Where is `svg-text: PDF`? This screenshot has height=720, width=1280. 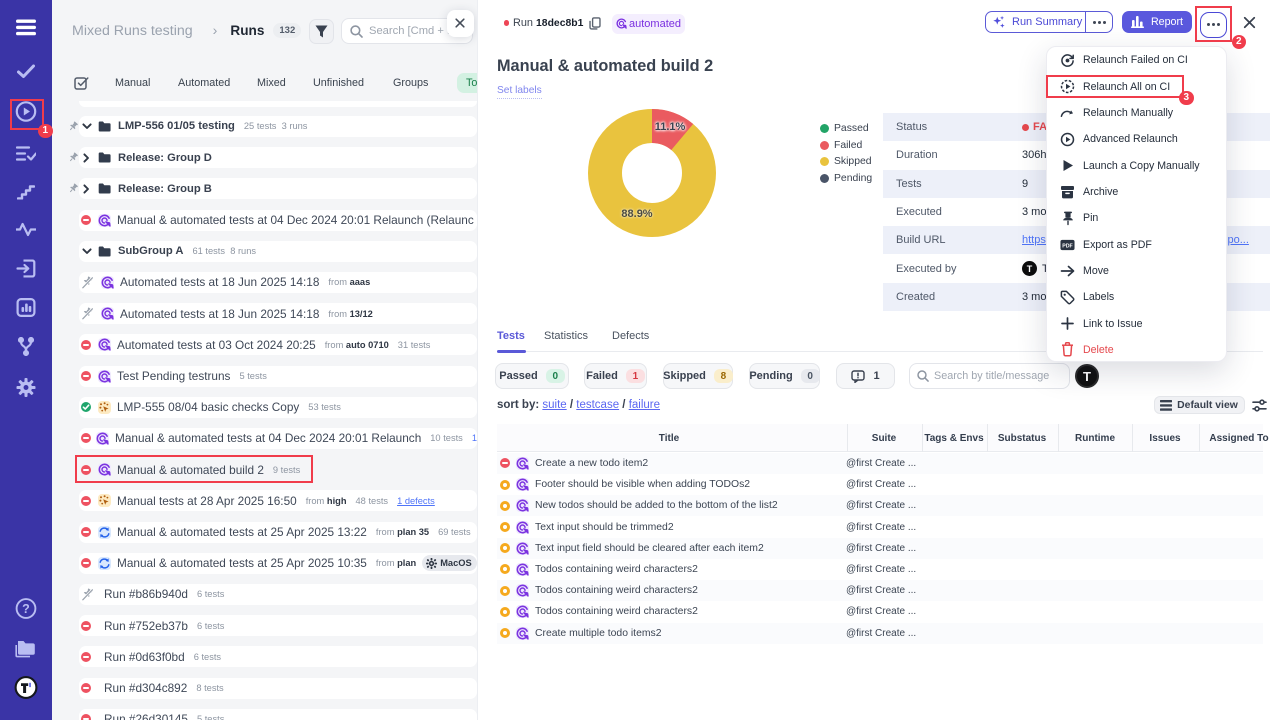 svg-text: PDF is located at coordinates (1067, 246).